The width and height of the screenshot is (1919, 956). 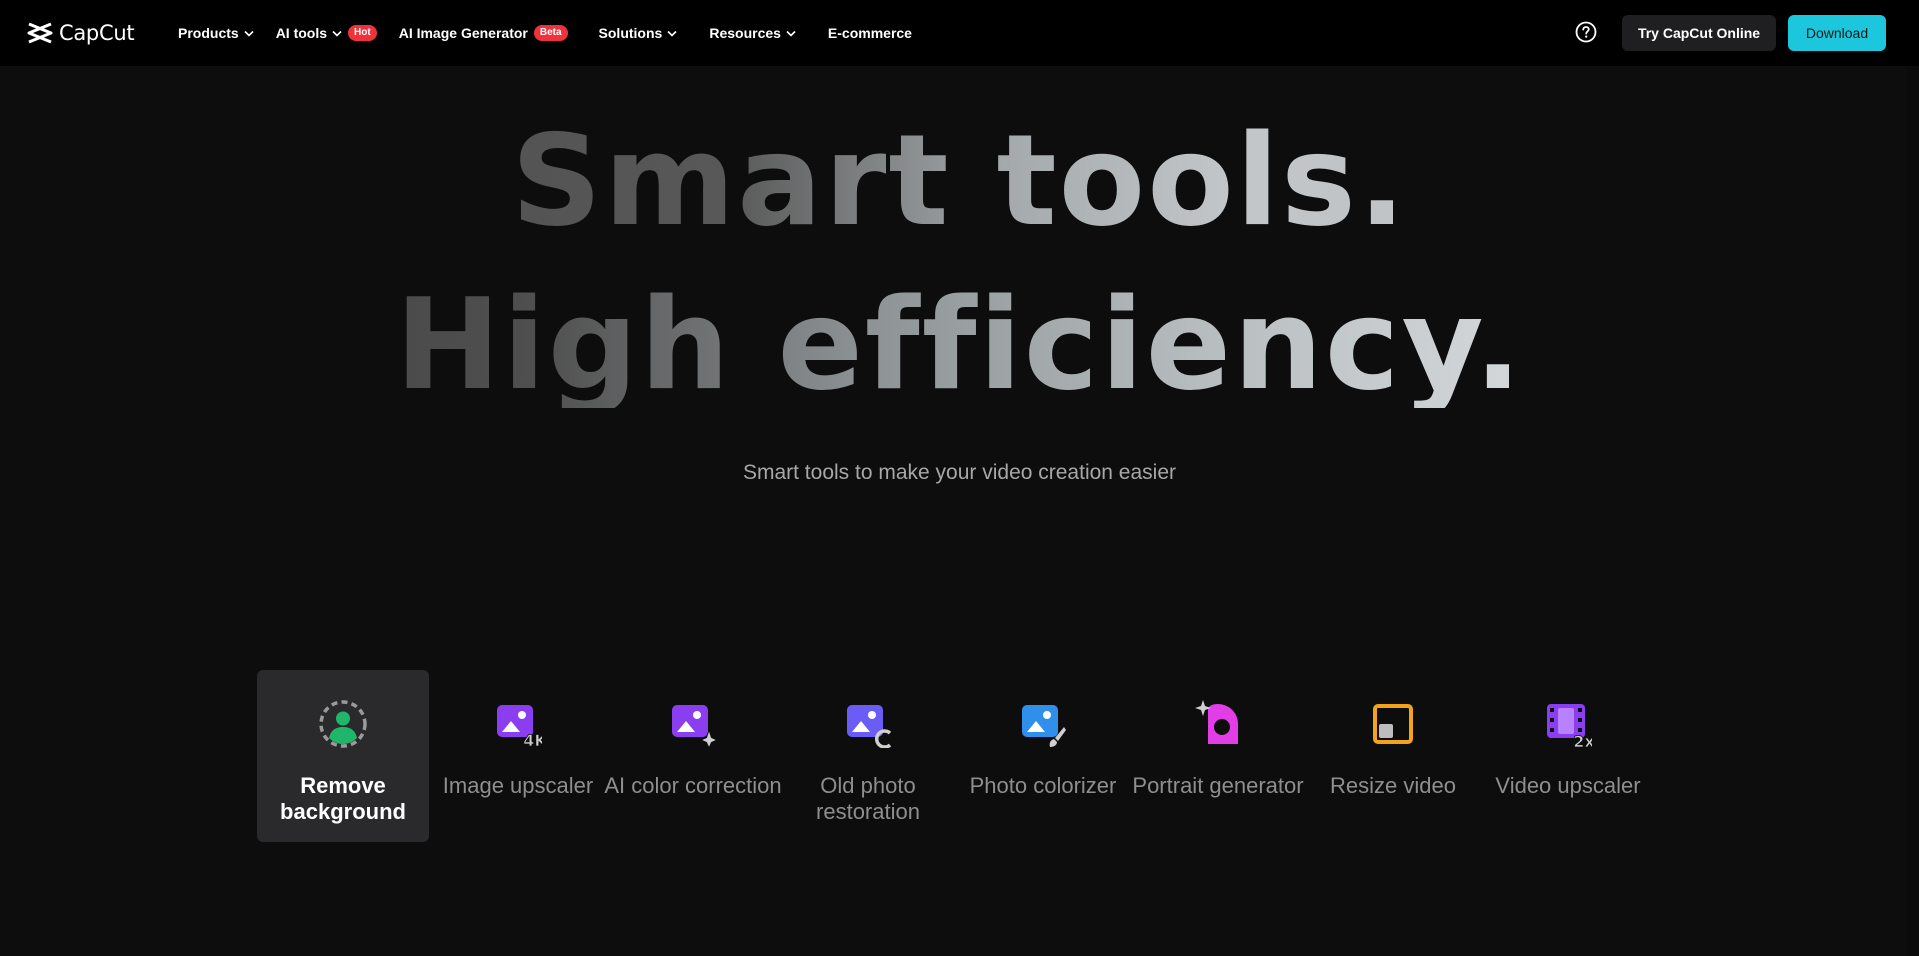 I want to click on help-button, so click(x=1586, y=32).